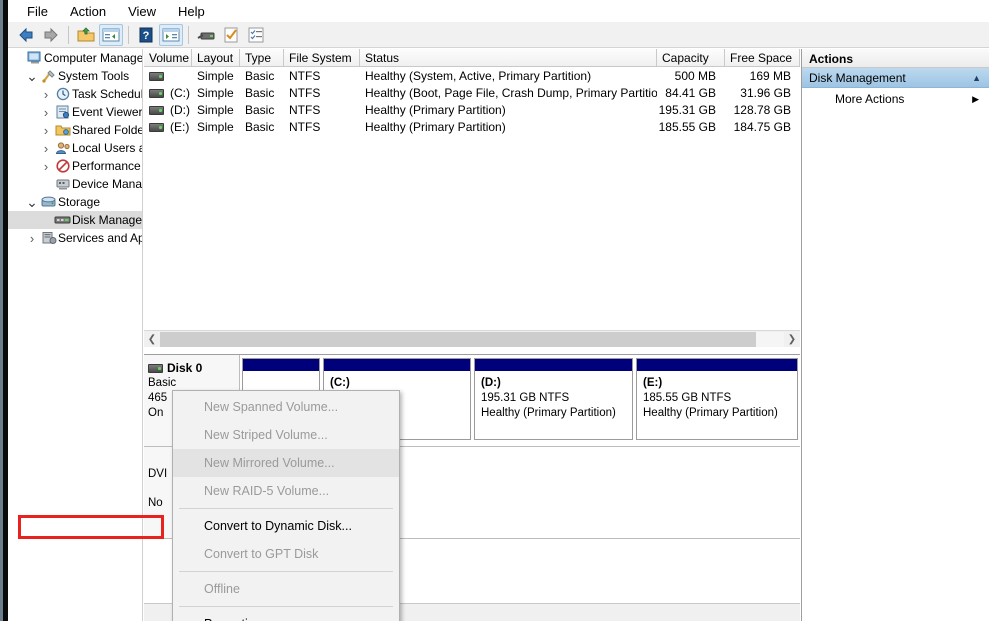 Image resolution: width=989 pixels, height=621 pixels. I want to click on partition-info, so click(281, 376).